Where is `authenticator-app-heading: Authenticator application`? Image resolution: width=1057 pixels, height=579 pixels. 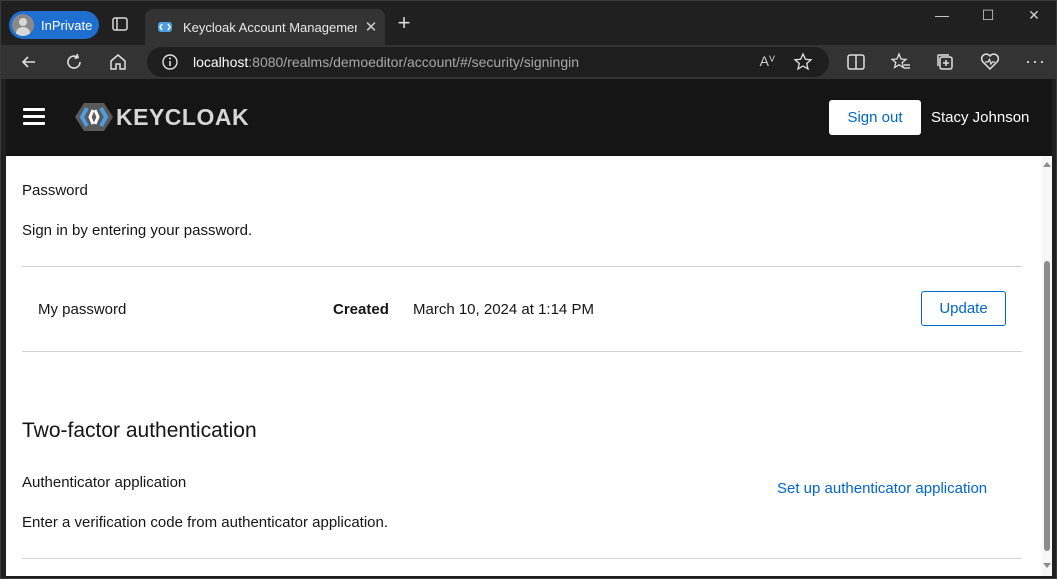
authenticator-app-heading: Authenticator application is located at coordinates (104, 482).